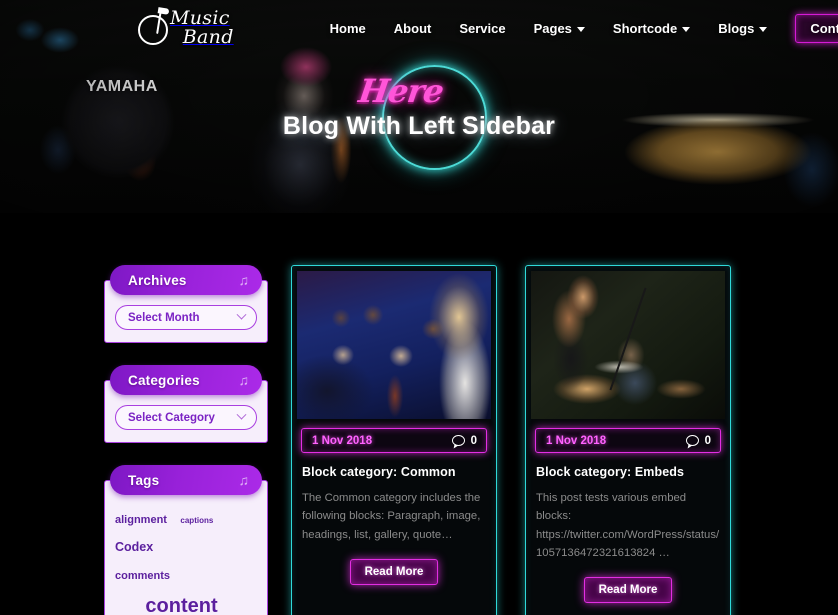  What do you see at coordinates (141, 520) in the screenshot?
I see `tag-link: alignment` at bounding box center [141, 520].